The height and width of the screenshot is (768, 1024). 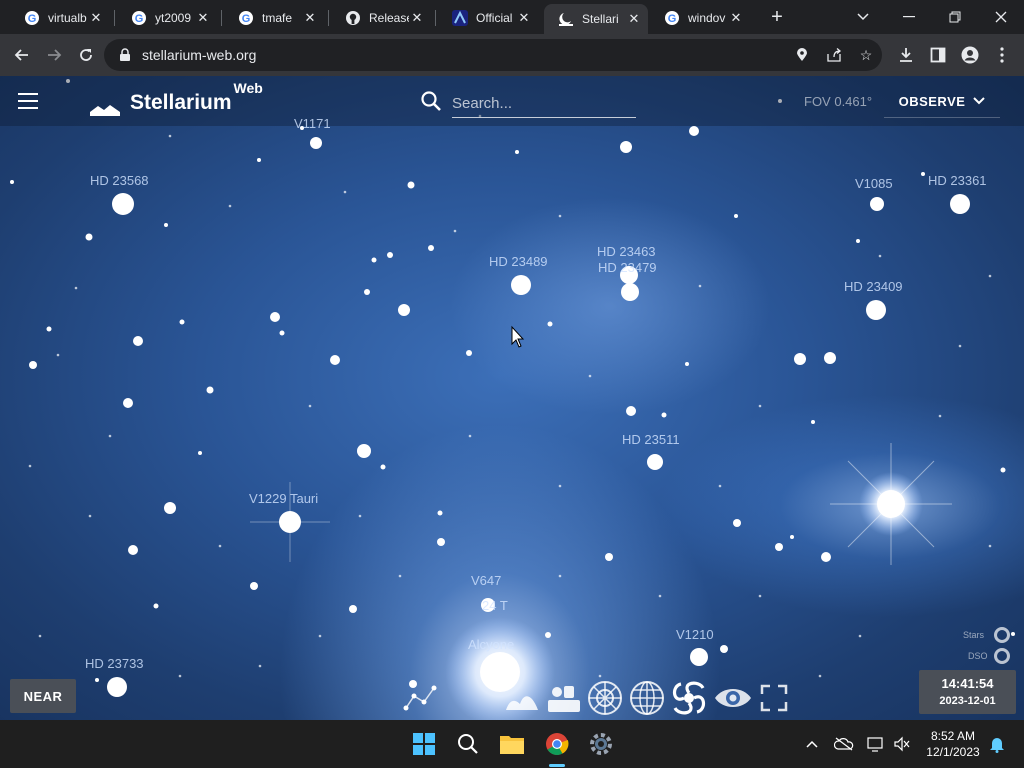 I want to click on stellarium-brand: StellariumWeb, so click(x=196, y=97).